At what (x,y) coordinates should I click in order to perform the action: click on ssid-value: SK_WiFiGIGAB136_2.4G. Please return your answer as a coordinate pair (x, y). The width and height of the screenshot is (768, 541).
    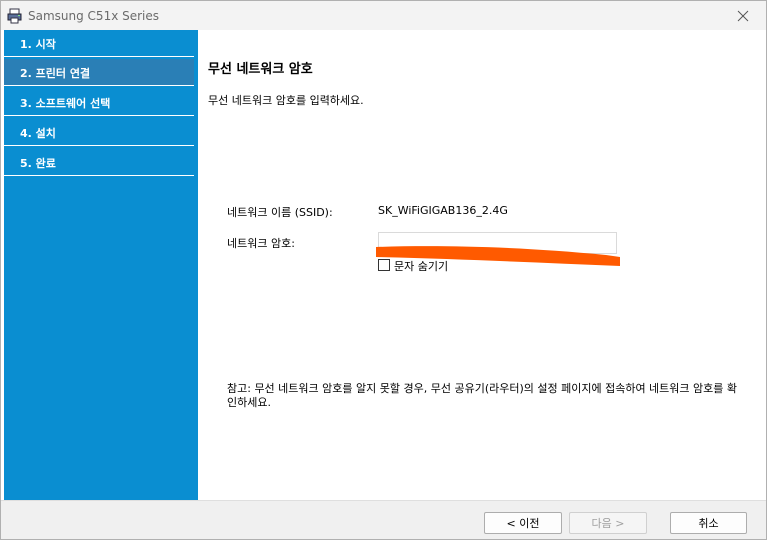
    Looking at the image, I should click on (443, 210).